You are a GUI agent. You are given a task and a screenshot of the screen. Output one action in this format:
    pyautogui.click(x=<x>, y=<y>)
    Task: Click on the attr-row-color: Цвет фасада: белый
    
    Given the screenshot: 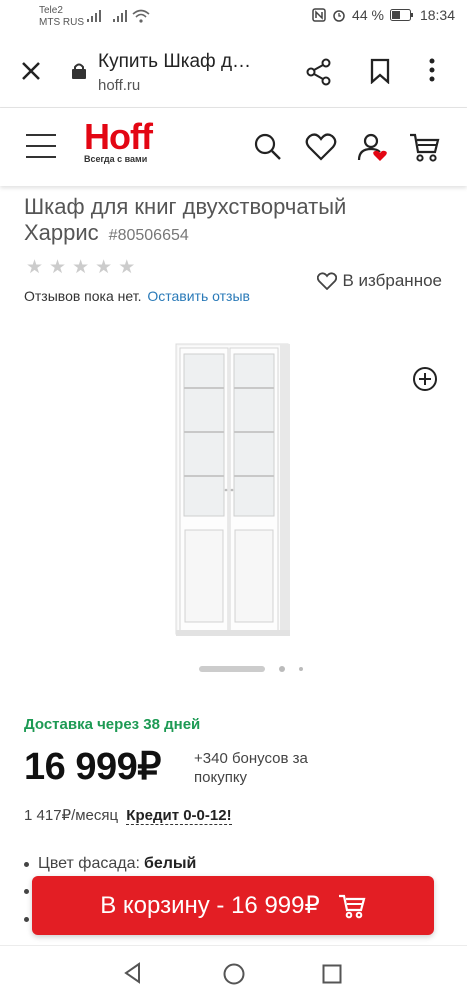 What is the action you would take?
    pyautogui.click(x=110, y=864)
    